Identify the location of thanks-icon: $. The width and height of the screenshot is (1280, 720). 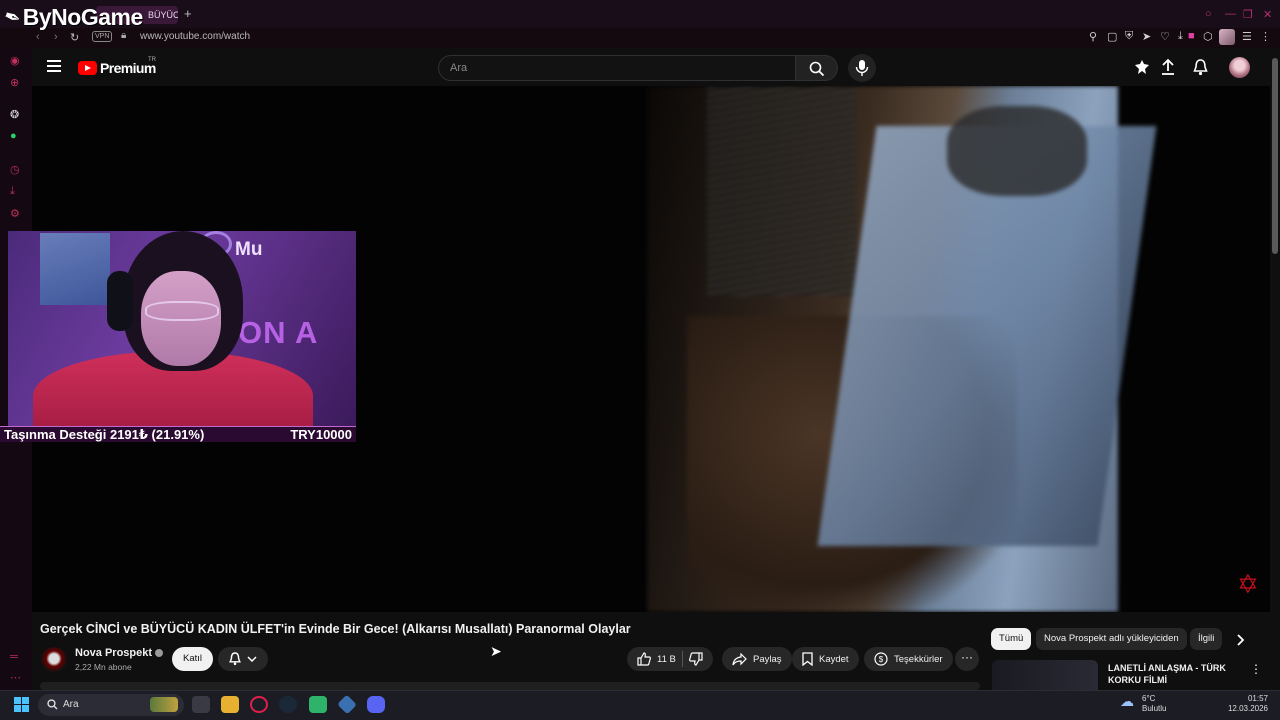
(881, 659).